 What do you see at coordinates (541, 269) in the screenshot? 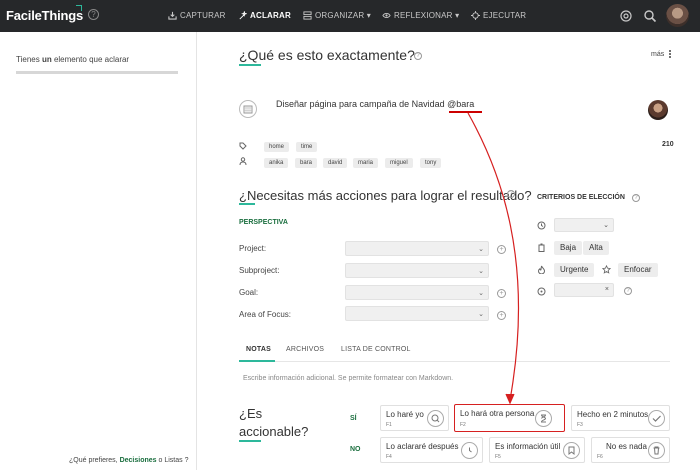
I see `fire-icon` at bounding box center [541, 269].